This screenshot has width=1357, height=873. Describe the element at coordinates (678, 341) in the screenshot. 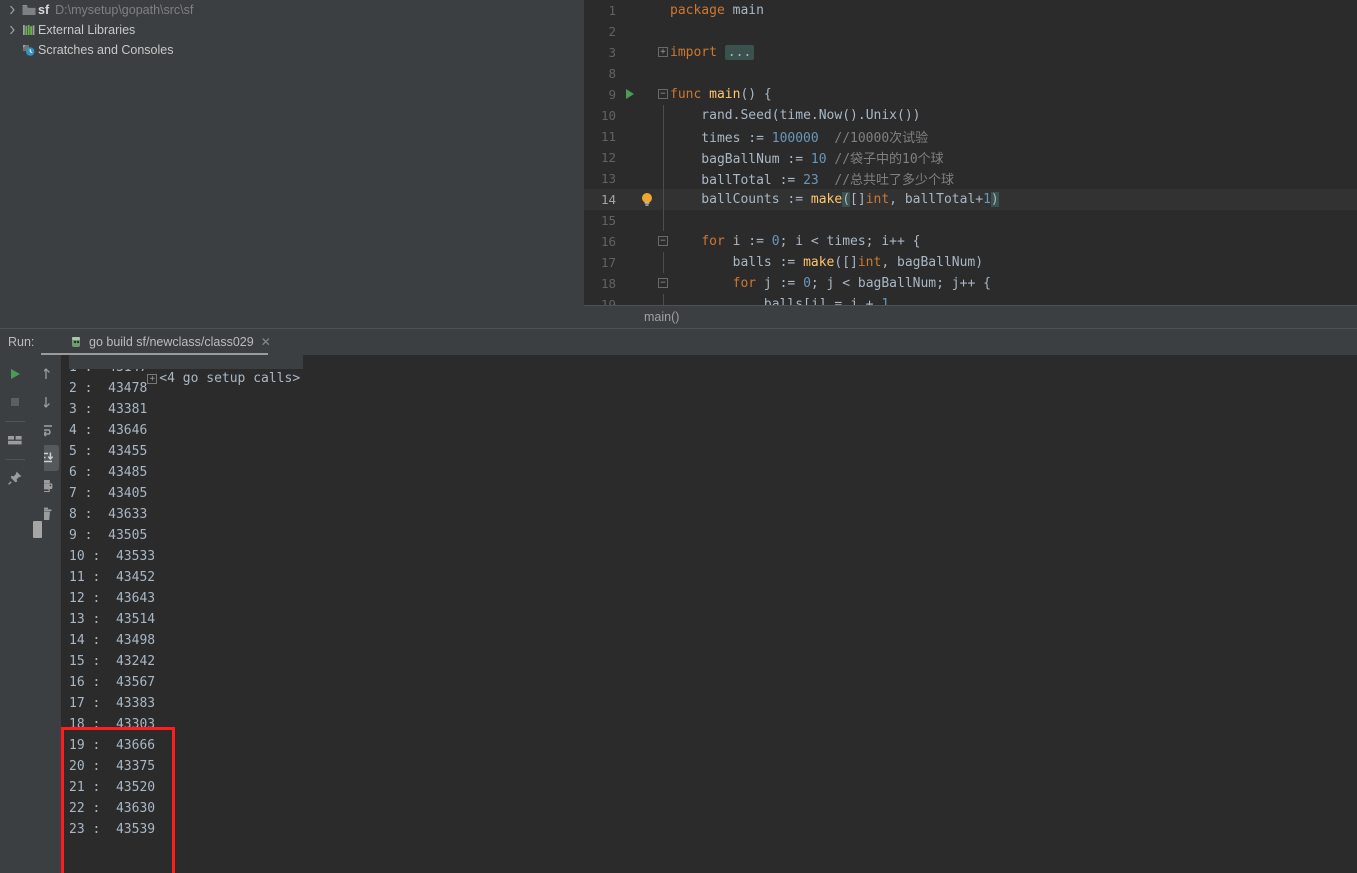

I see `run-tab-bar: Run: go build sf/newclass/class029 ✕` at that location.